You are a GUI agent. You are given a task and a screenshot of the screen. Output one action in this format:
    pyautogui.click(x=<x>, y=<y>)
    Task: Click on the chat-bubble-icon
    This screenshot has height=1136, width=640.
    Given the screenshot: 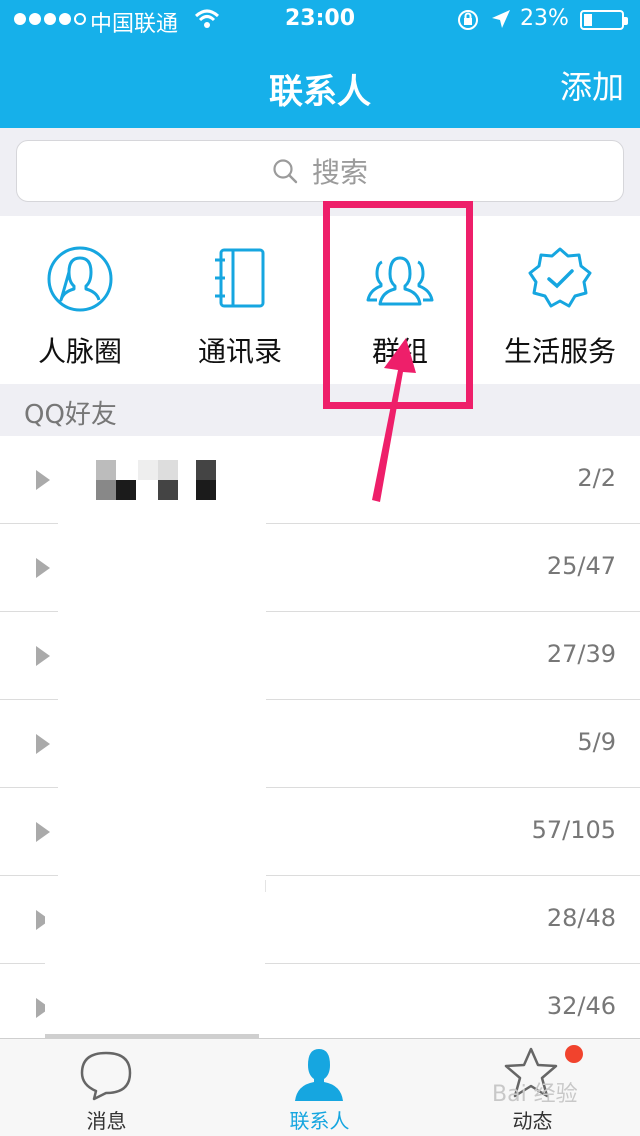 What is the action you would take?
    pyautogui.click(x=106, y=1076)
    